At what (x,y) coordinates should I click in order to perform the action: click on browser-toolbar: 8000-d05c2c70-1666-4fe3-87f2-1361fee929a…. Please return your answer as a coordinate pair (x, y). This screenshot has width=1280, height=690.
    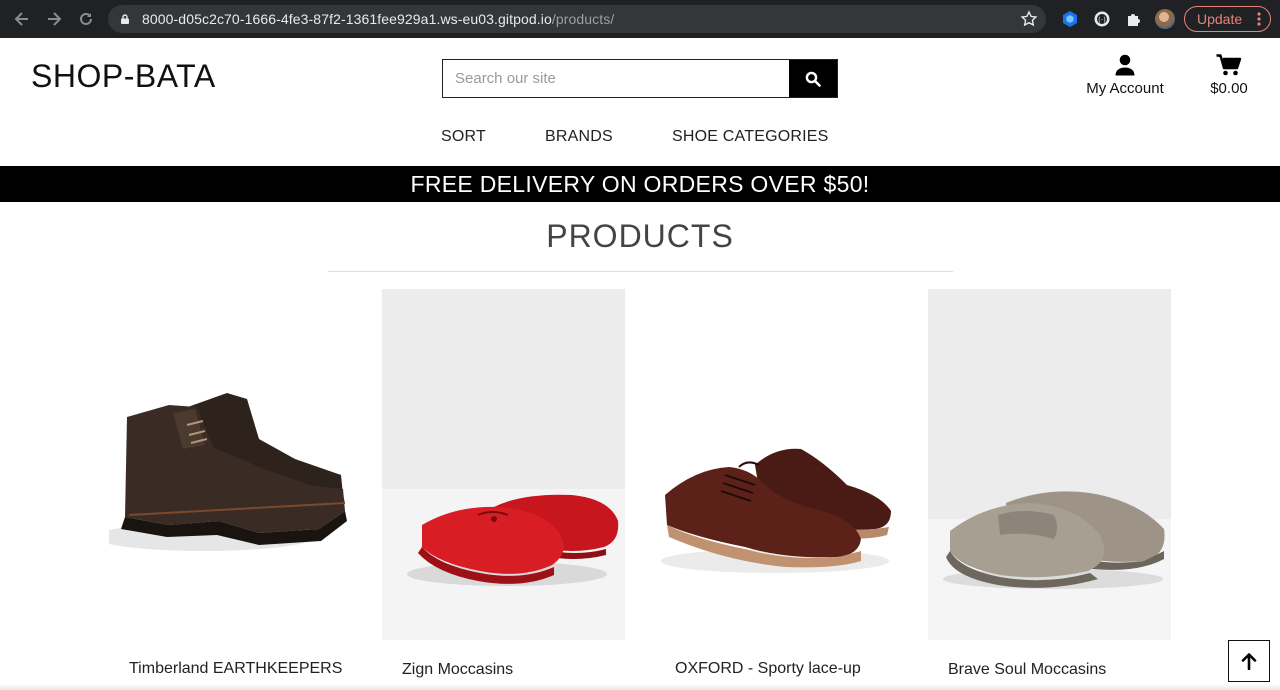
    Looking at the image, I should click on (640, 19).